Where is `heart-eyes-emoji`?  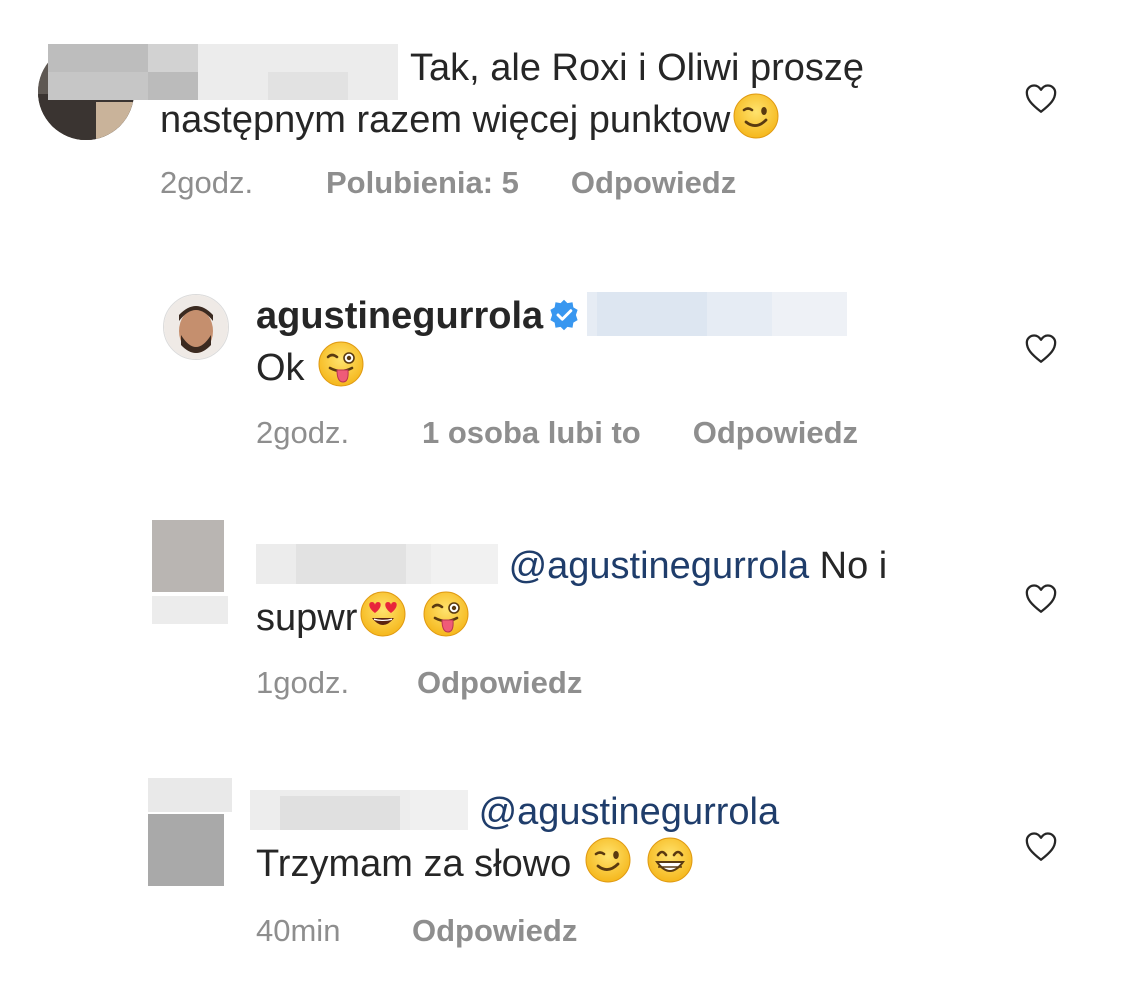
heart-eyes-emoji is located at coordinates (383, 614).